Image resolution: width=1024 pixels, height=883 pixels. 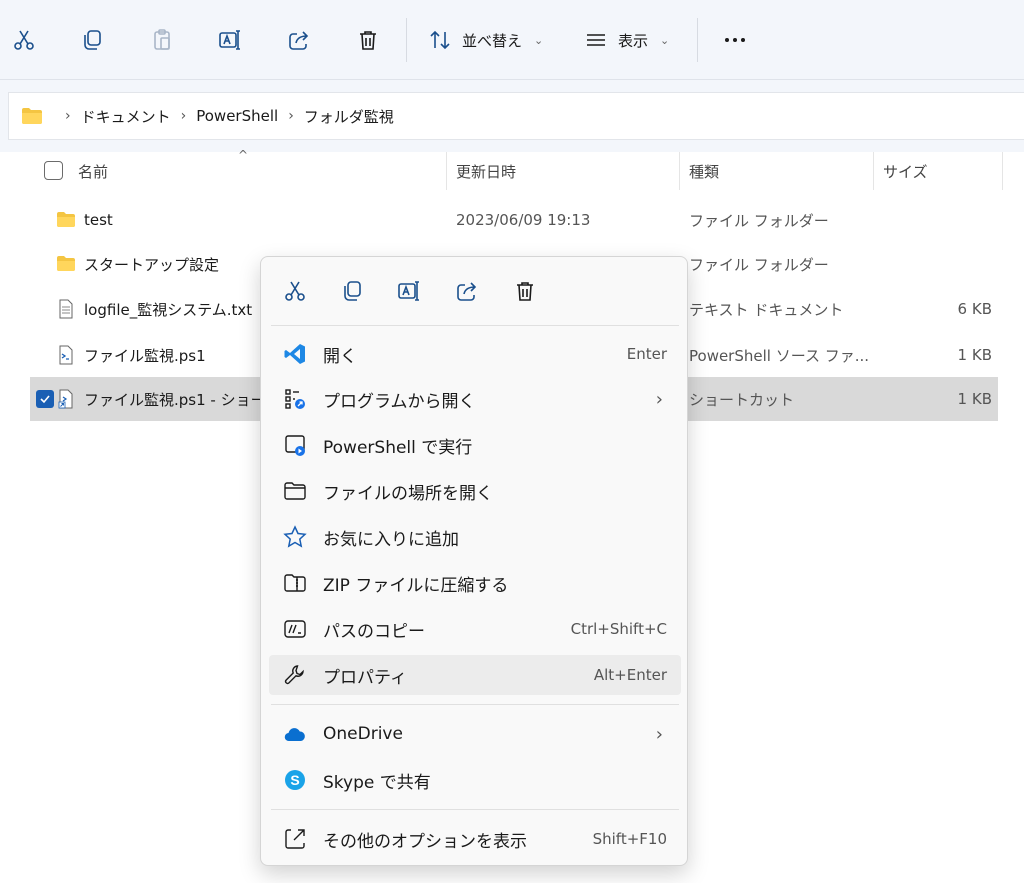 What do you see at coordinates (295, 291) in the screenshot?
I see `context-cut-button` at bounding box center [295, 291].